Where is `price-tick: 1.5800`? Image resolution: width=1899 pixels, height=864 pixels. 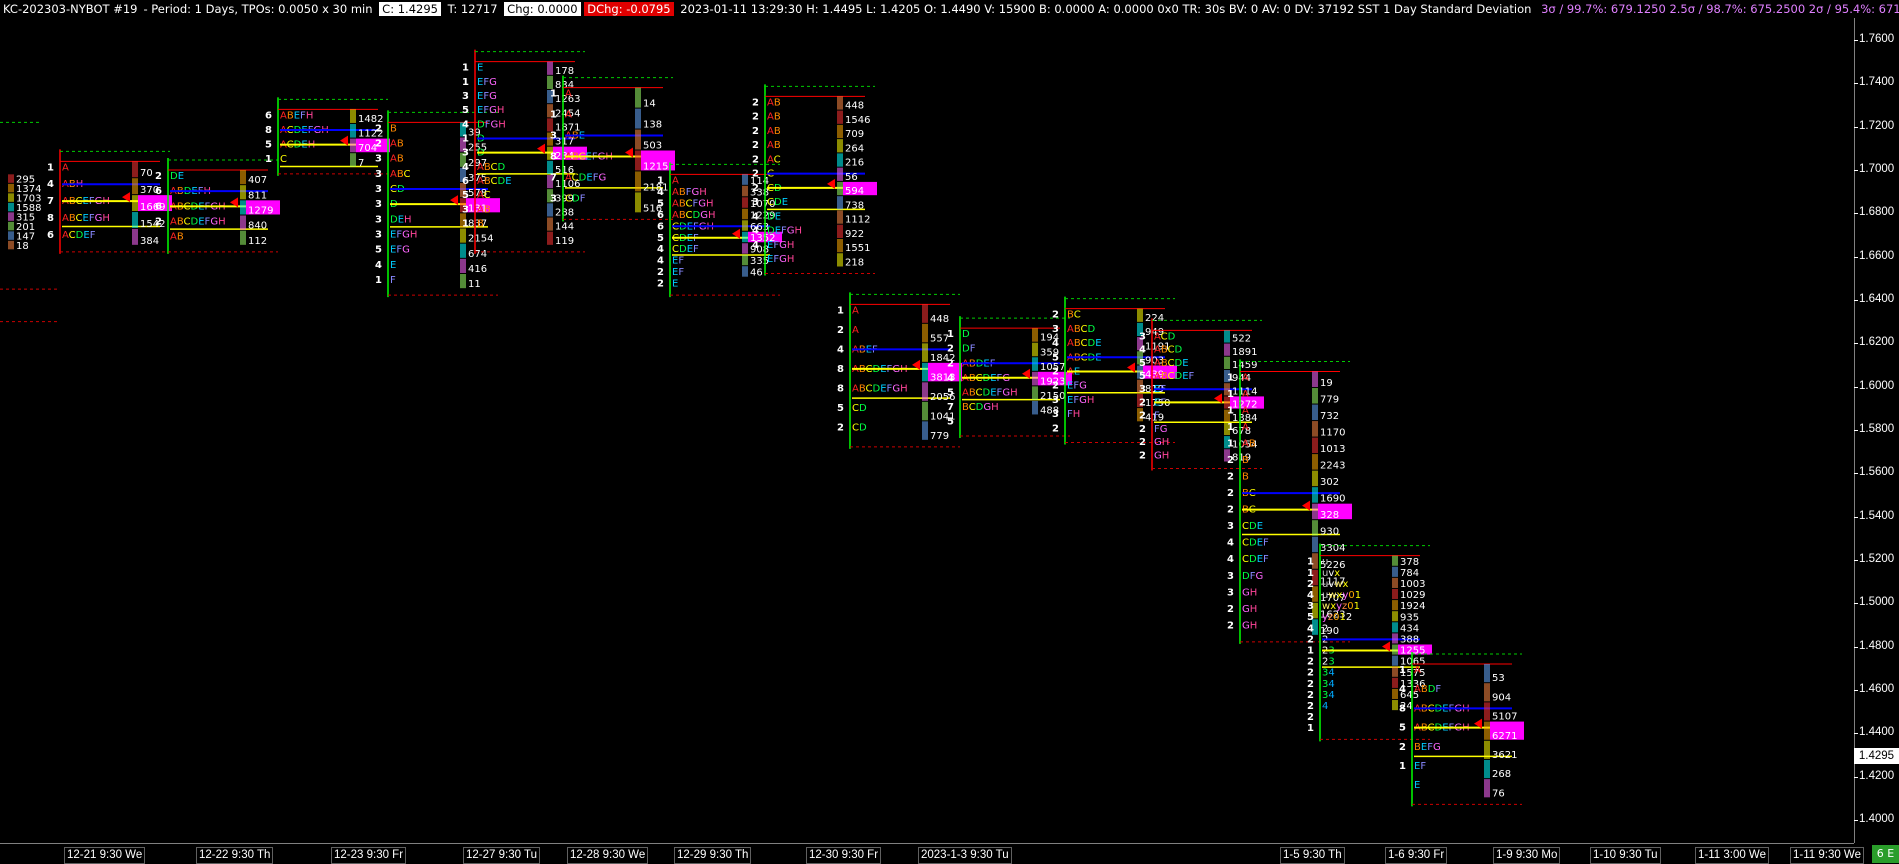
price-tick: 1.5800 is located at coordinates (1874, 429).